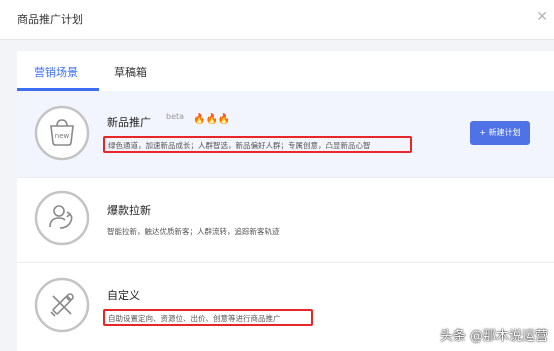  I want to click on scene-desc-custom: 自助设置定向、资源位、出价、创意等进行商品推广, so click(194, 318).